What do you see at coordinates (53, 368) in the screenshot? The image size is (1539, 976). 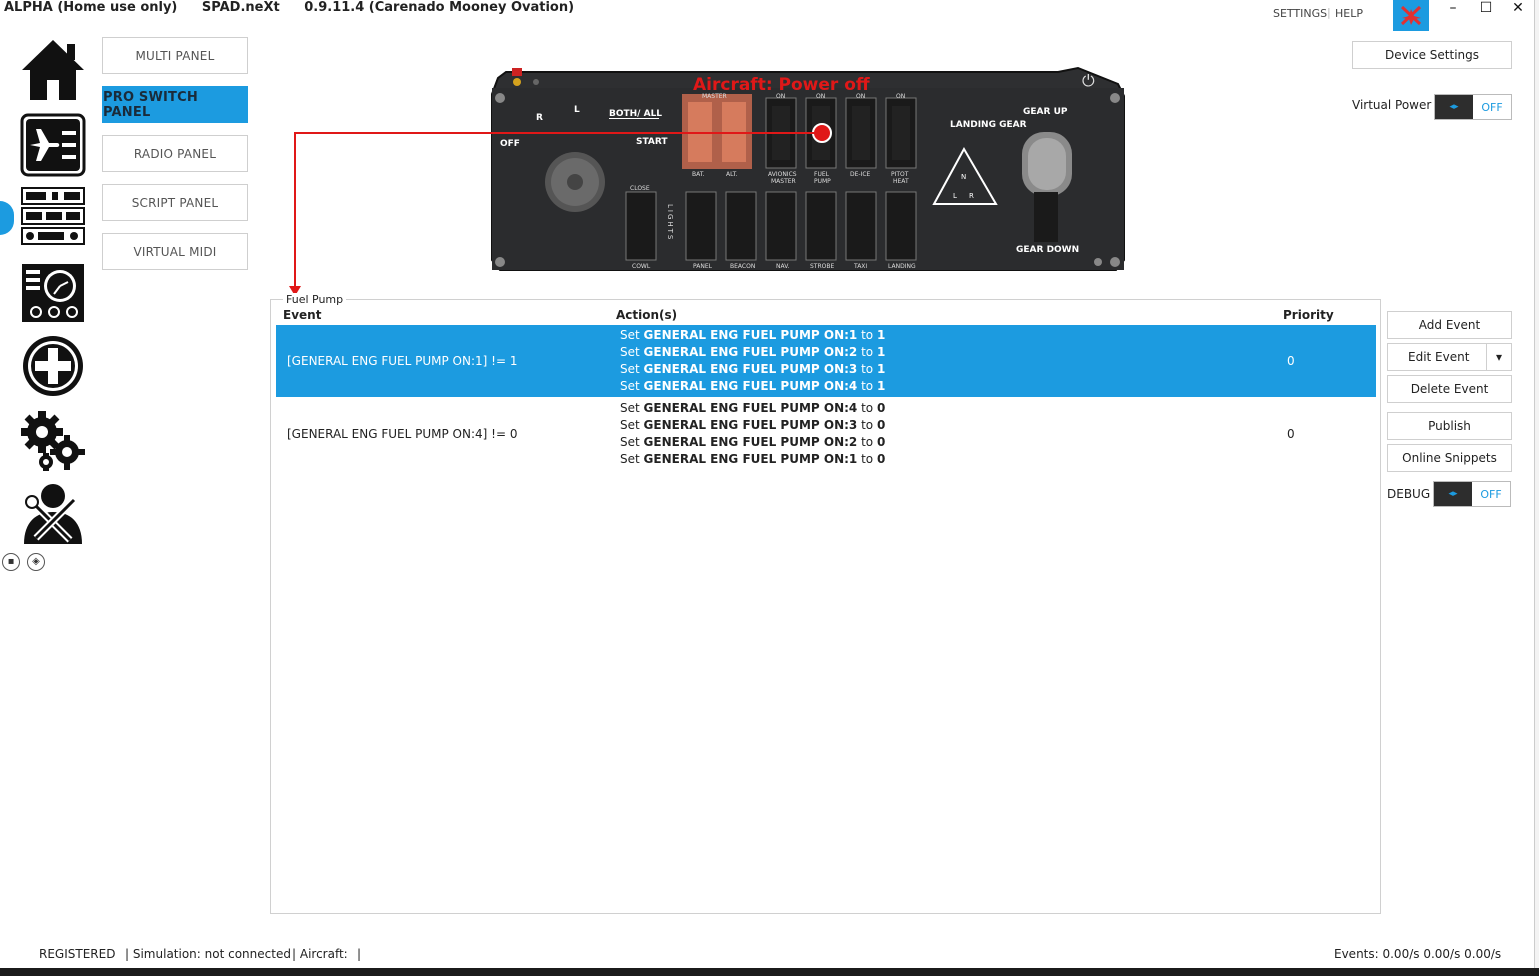 I see `add-icon` at bounding box center [53, 368].